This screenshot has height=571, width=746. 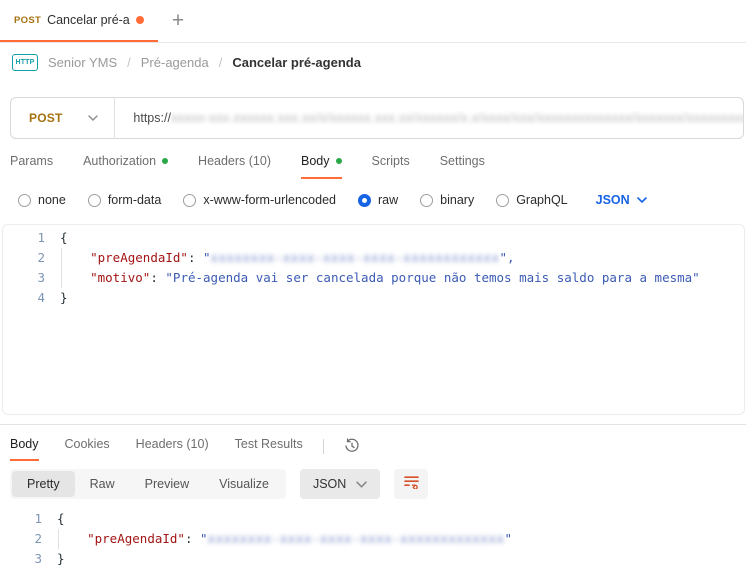 What do you see at coordinates (102, 484) in the screenshot?
I see `view-raw: Raw` at bounding box center [102, 484].